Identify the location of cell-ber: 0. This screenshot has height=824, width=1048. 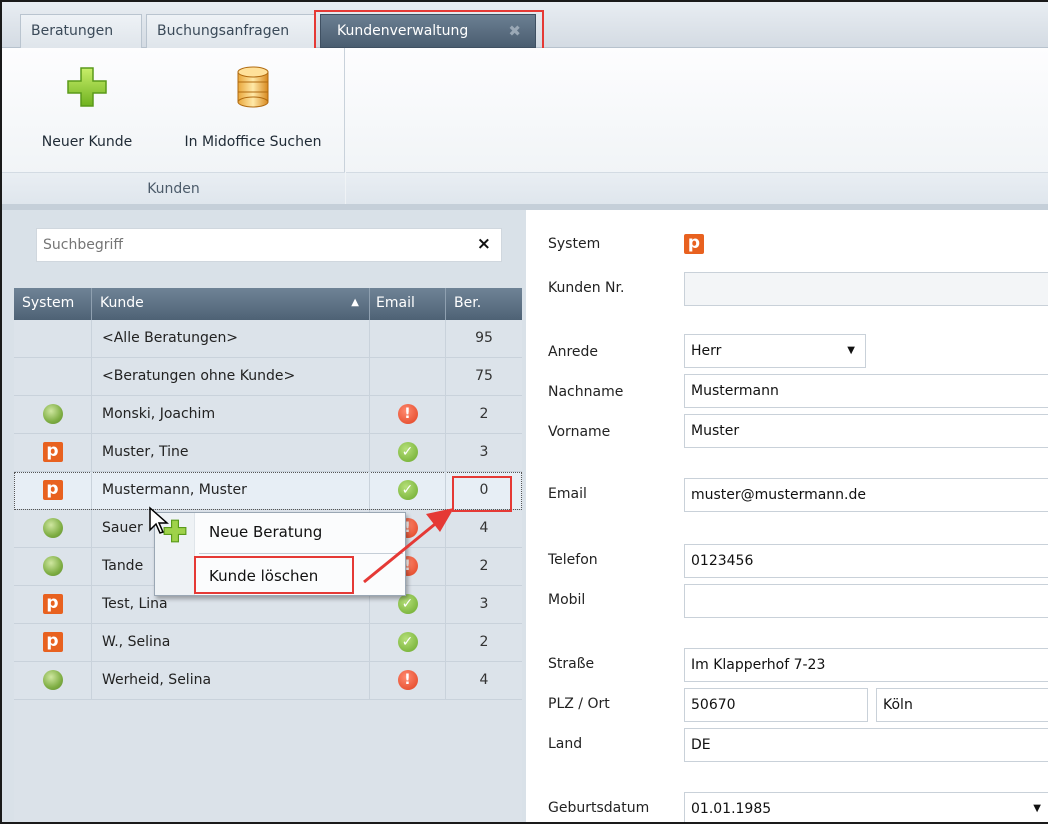
(484, 490).